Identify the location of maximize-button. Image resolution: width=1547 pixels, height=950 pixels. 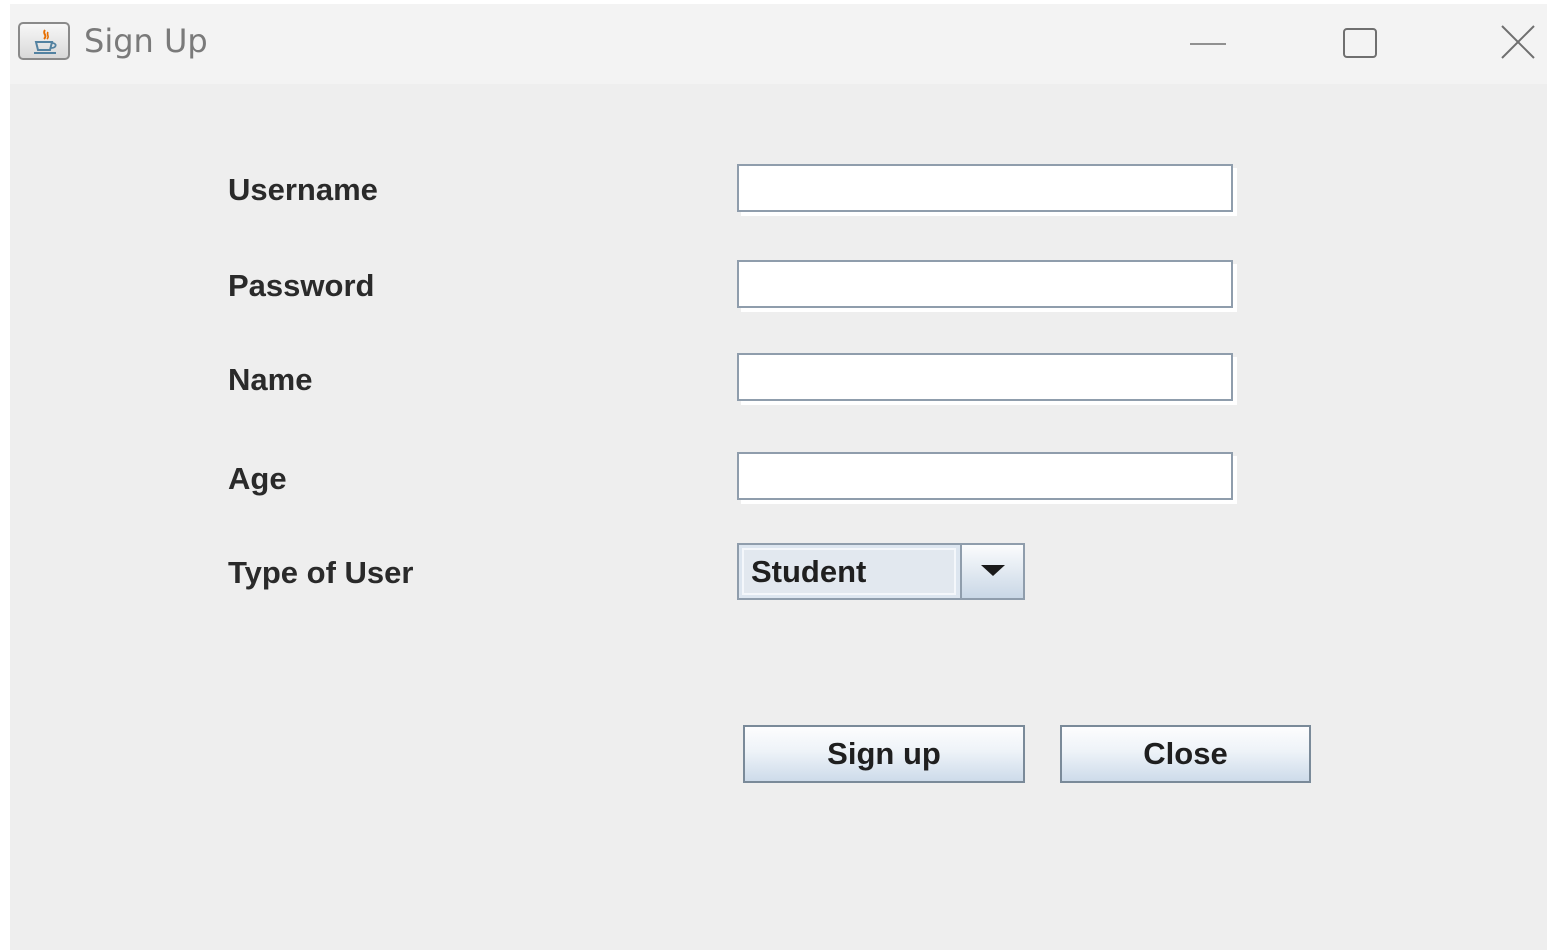
(1362, 44).